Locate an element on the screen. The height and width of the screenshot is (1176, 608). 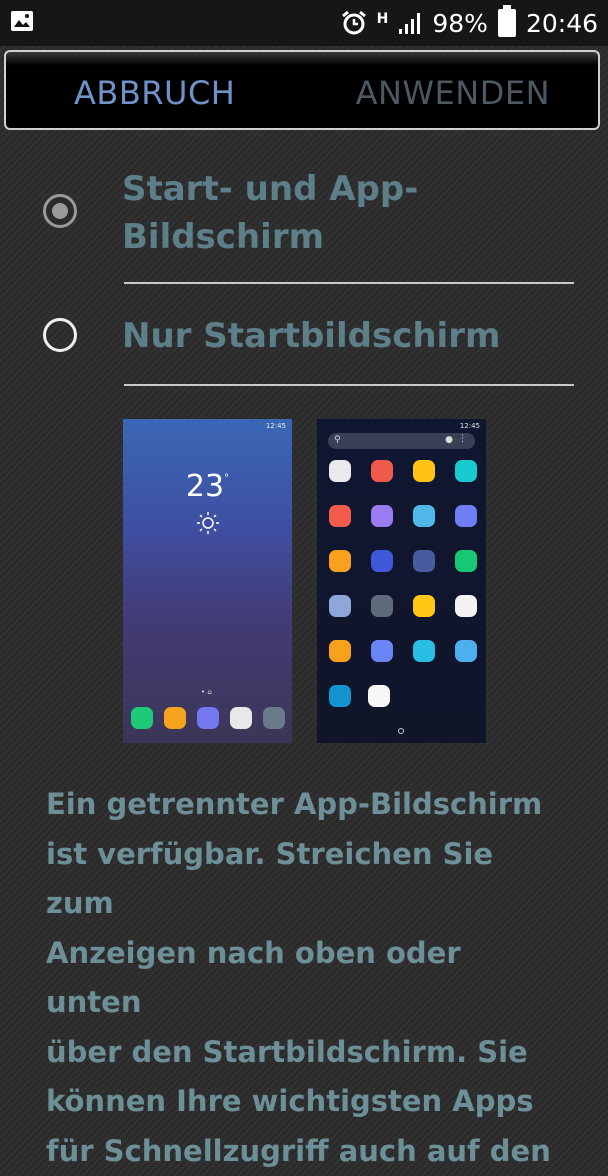
option-label-home-only: Nur Startbildschirm is located at coordinates (311, 336).